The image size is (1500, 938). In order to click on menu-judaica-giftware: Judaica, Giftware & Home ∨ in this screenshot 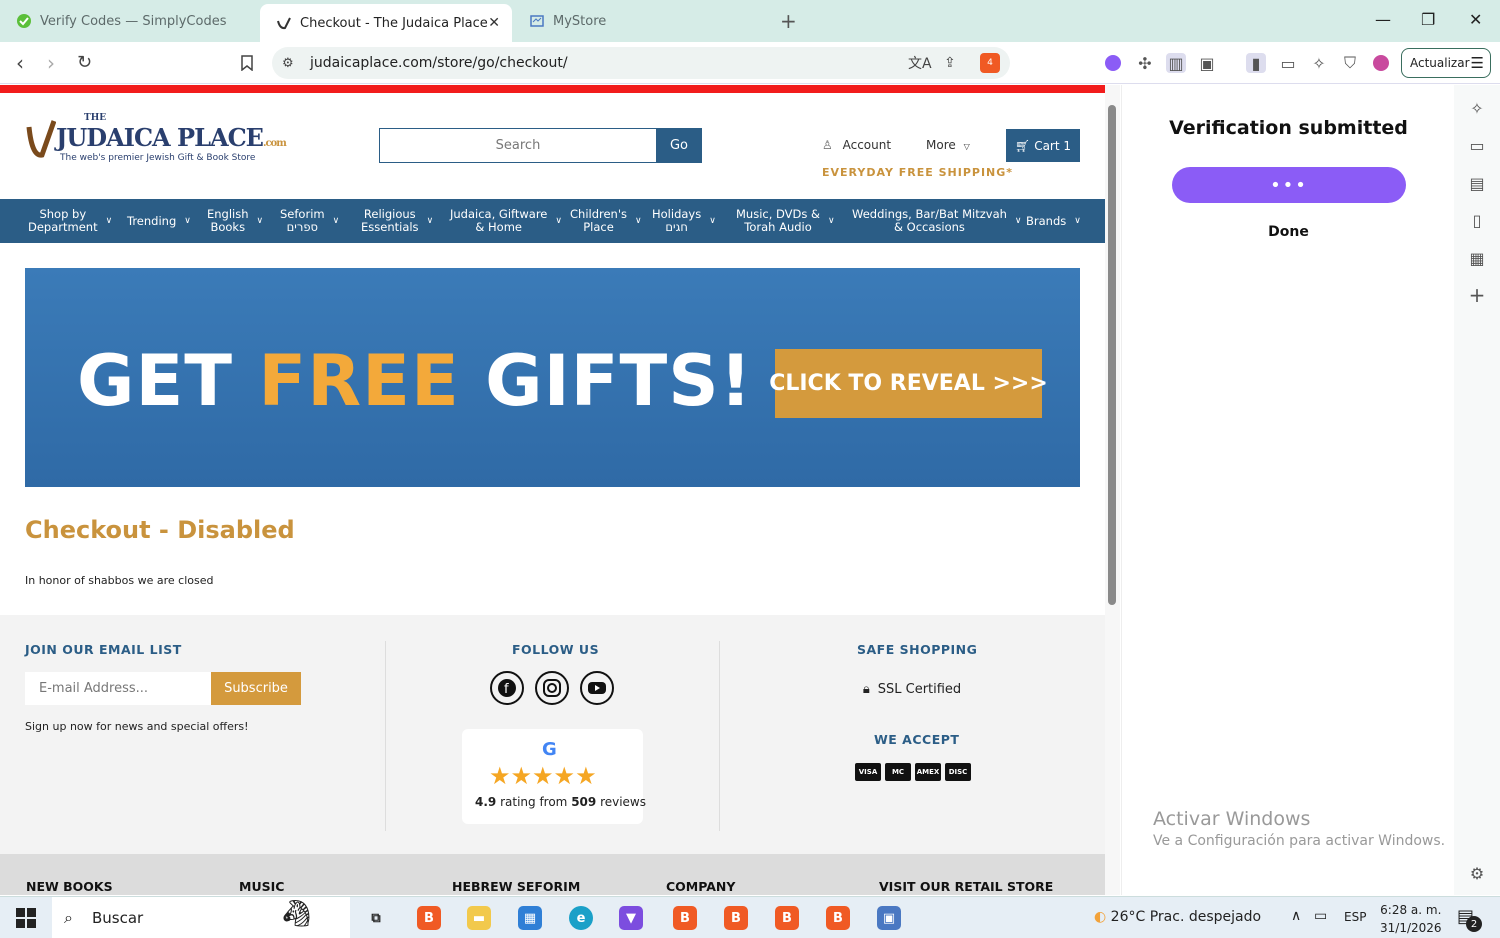, I will do `click(506, 221)`.